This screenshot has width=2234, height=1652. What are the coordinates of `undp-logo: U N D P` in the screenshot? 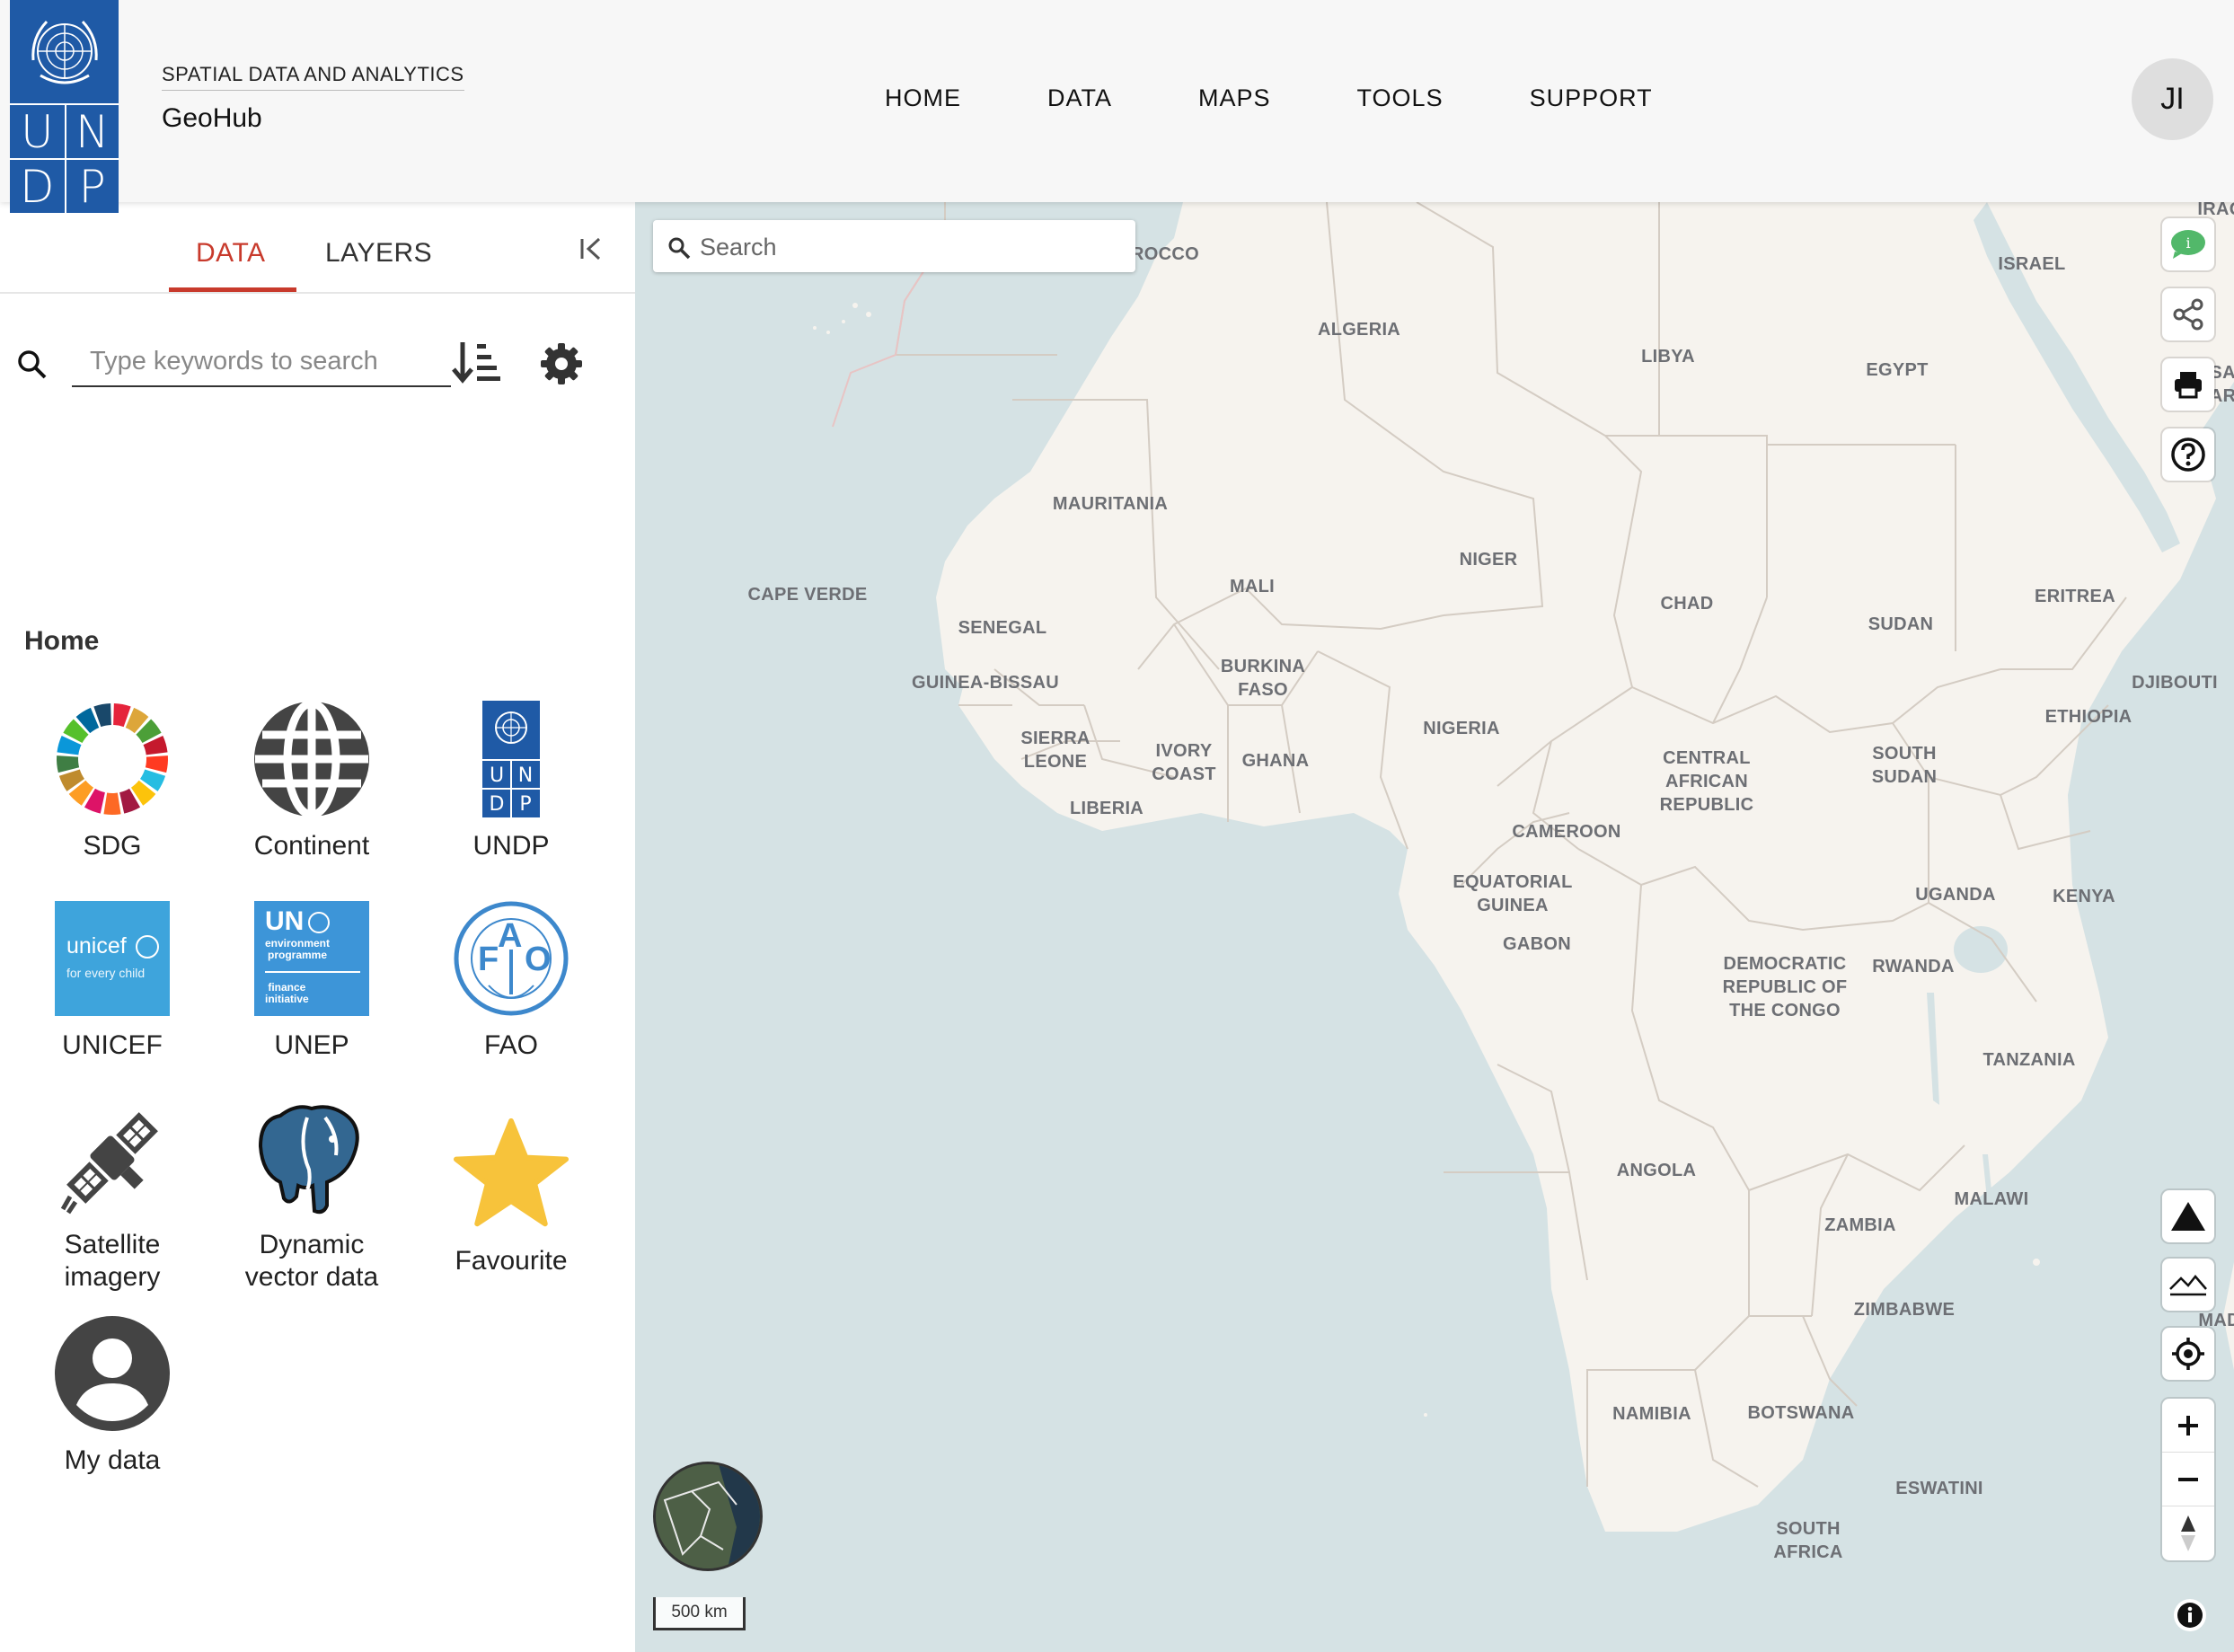 It's located at (64, 106).